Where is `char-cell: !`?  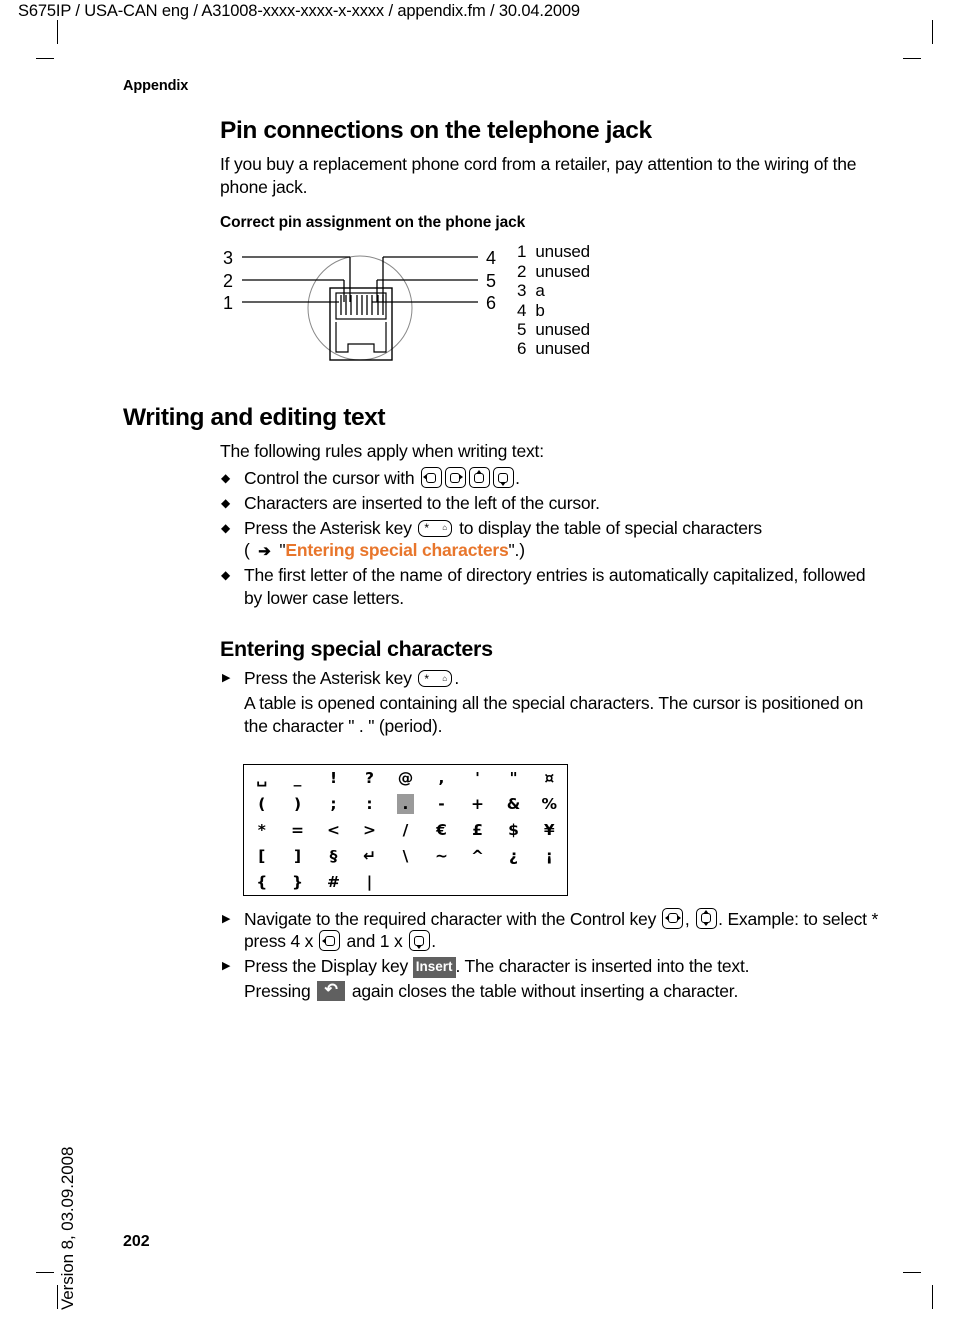 char-cell: ! is located at coordinates (334, 777).